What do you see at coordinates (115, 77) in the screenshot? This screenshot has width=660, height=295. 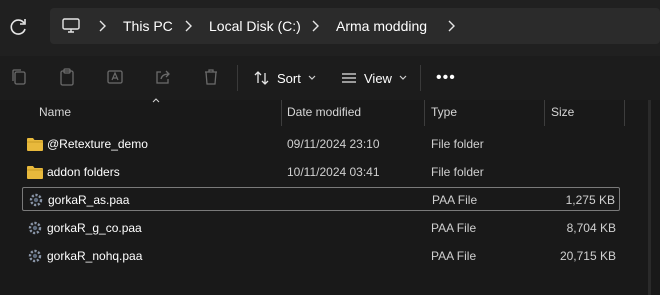 I see `rename-icon` at bounding box center [115, 77].